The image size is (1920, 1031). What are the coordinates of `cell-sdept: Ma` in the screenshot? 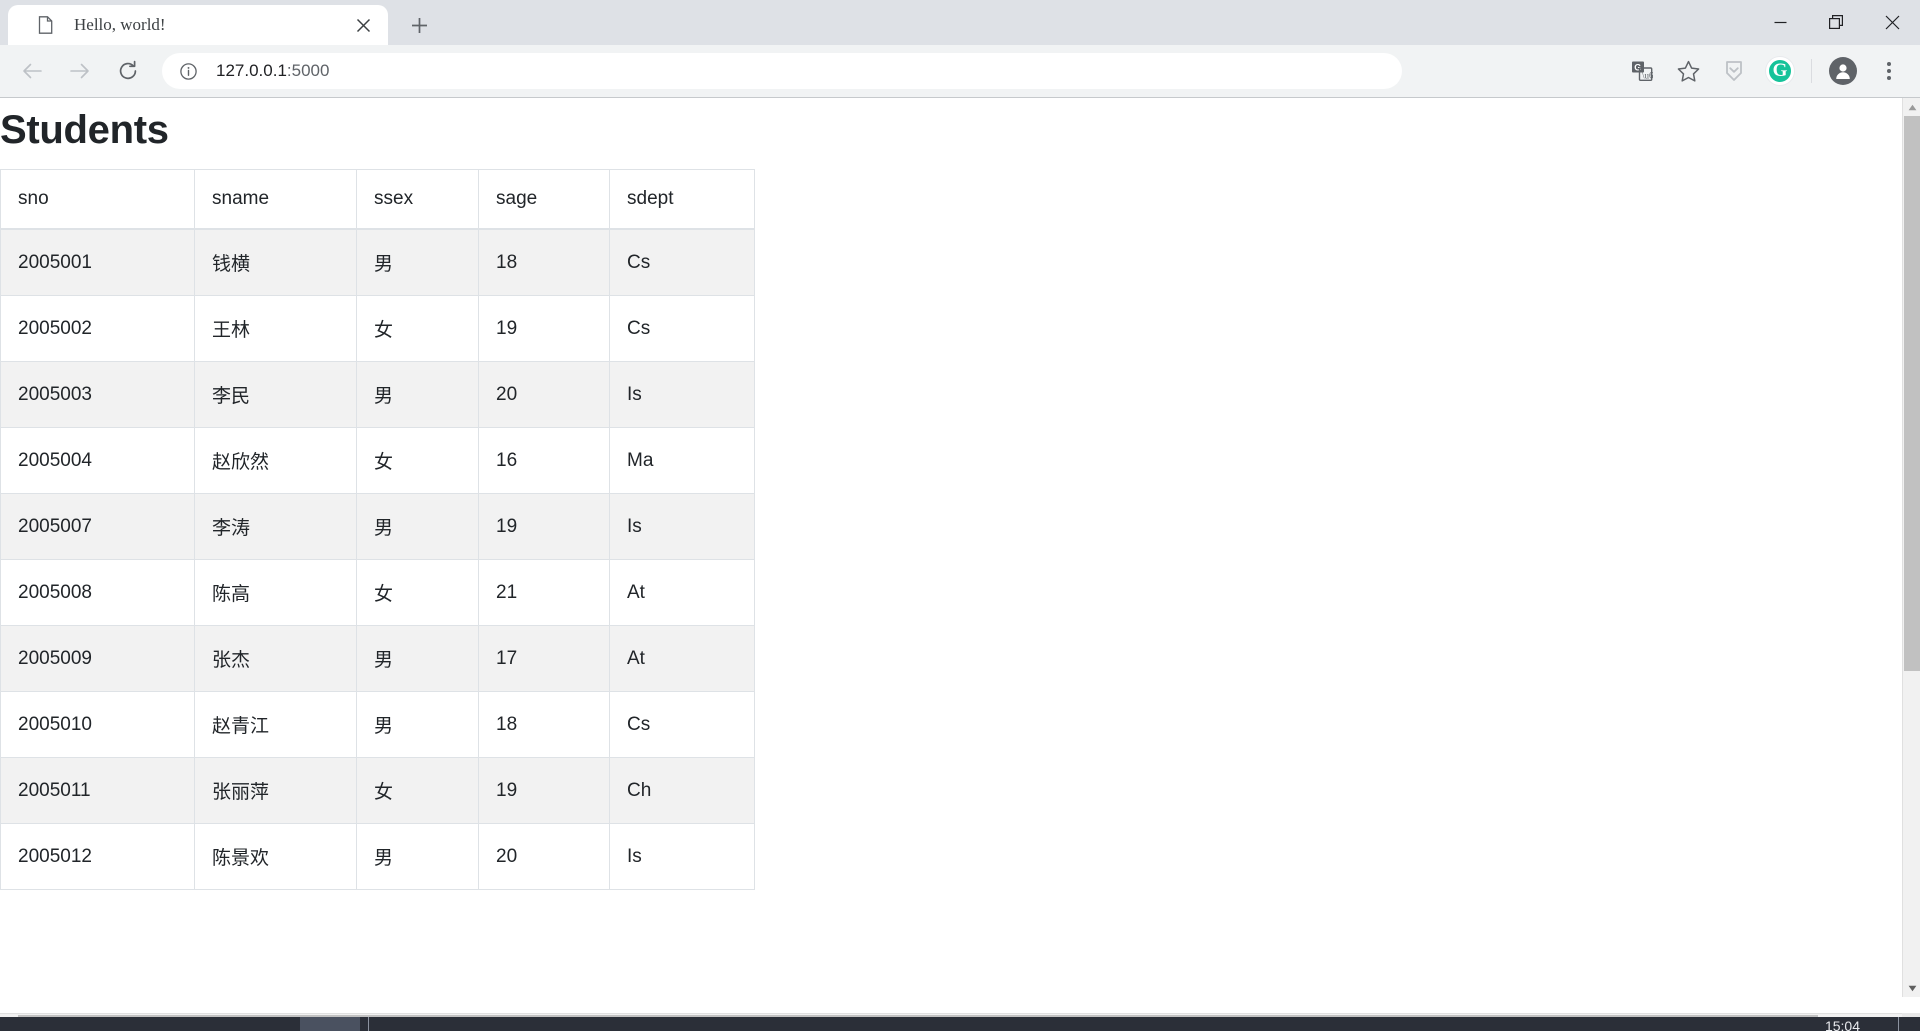 It's located at (682, 460).